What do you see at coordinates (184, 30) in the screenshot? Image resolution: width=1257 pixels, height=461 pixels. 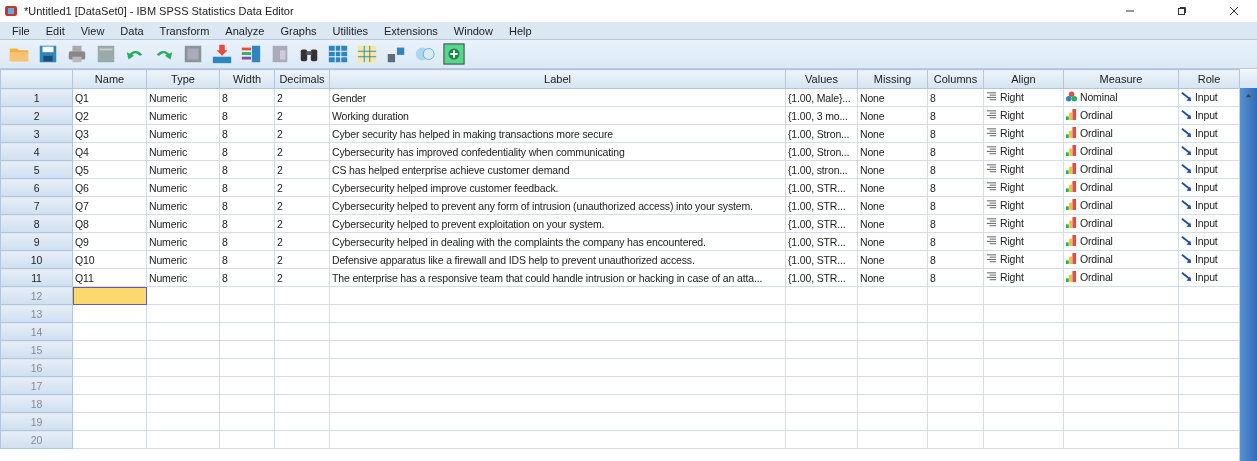 I see `menu-item: Transform` at bounding box center [184, 30].